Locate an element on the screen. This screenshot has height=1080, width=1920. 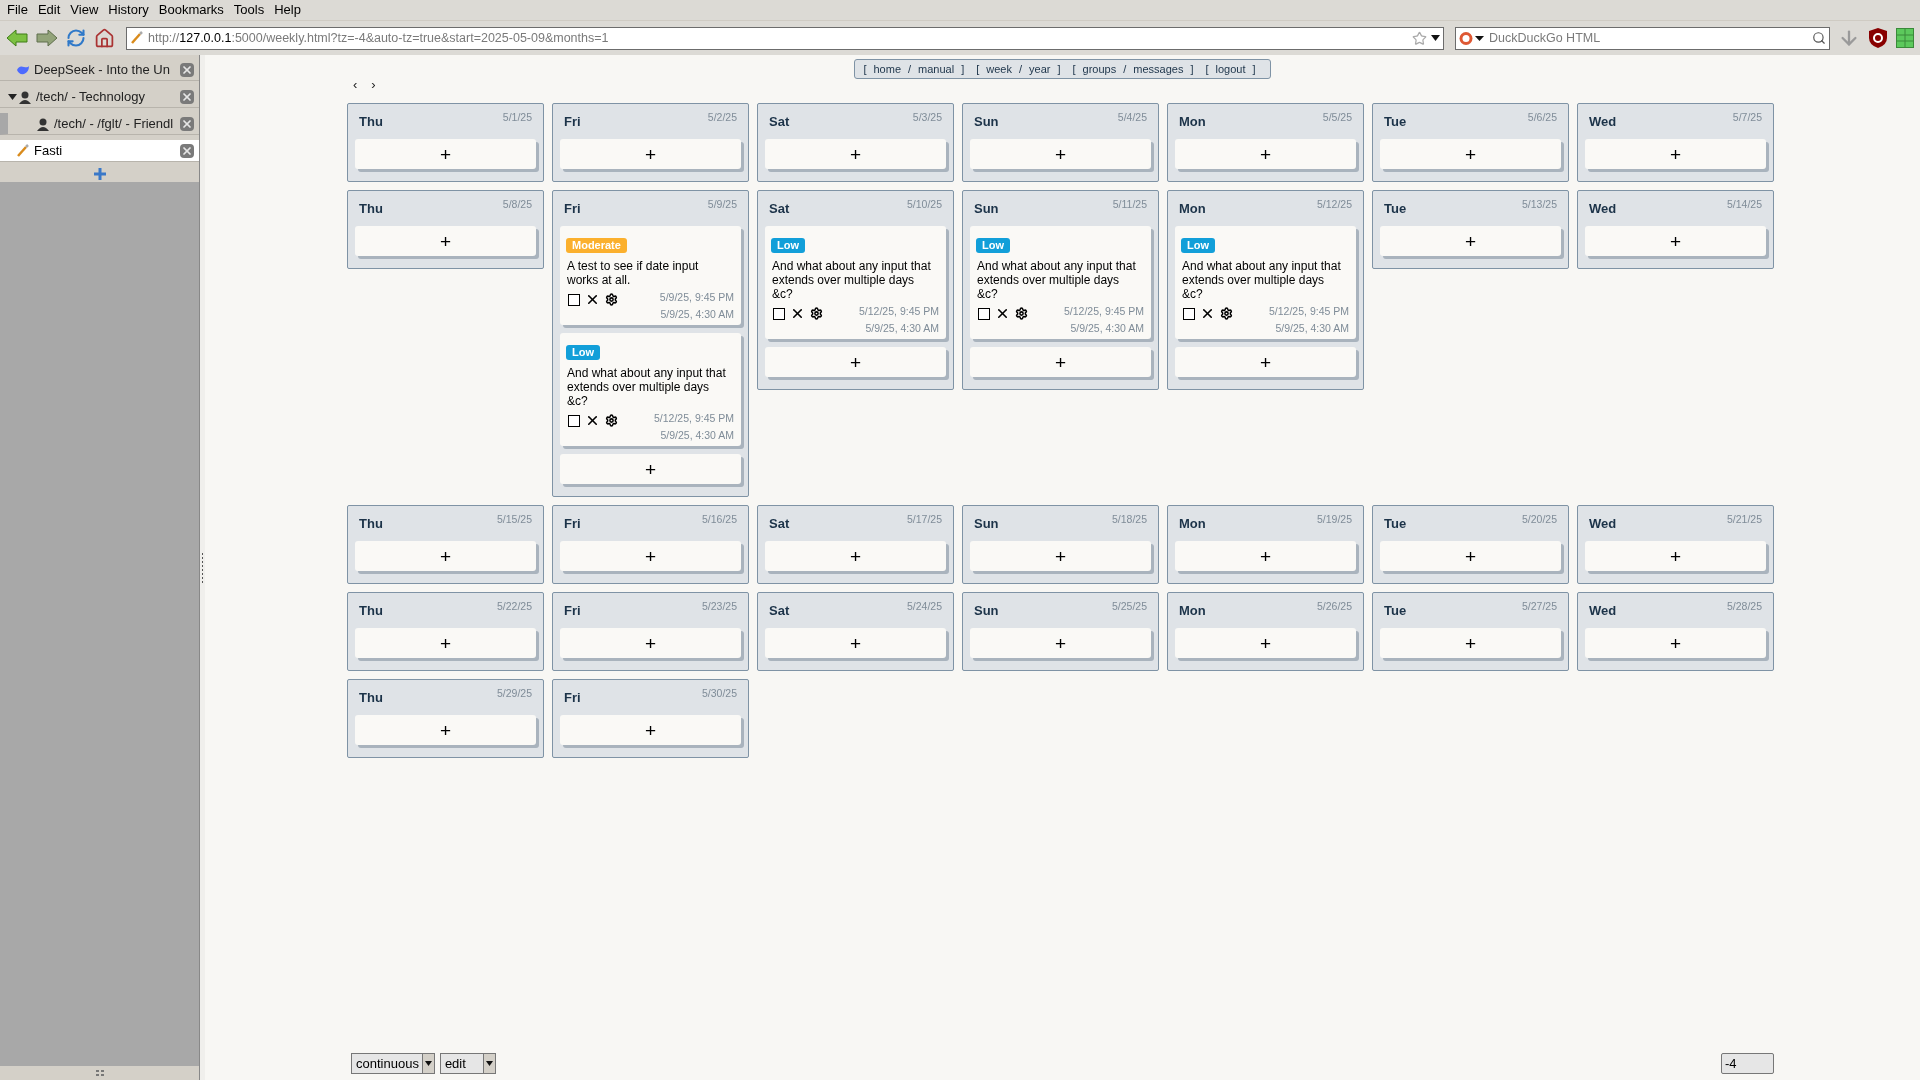
menu-item: Tools is located at coordinates (249, 10).